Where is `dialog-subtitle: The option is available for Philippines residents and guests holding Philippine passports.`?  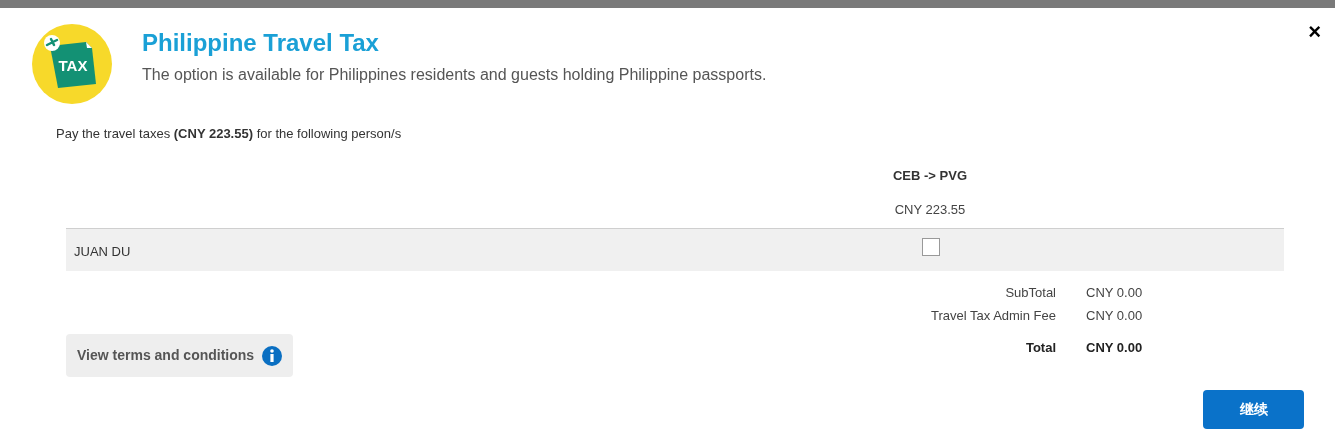
dialog-subtitle: The option is available for Philippines residents and guests holding Philippine passports. is located at coordinates (454, 75).